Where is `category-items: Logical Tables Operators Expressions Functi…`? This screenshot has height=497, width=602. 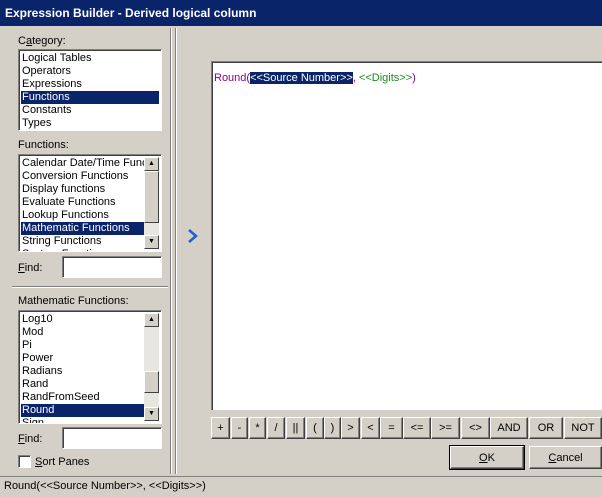 category-items: Logical Tables Operators Expressions Functi… is located at coordinates (90, 91).